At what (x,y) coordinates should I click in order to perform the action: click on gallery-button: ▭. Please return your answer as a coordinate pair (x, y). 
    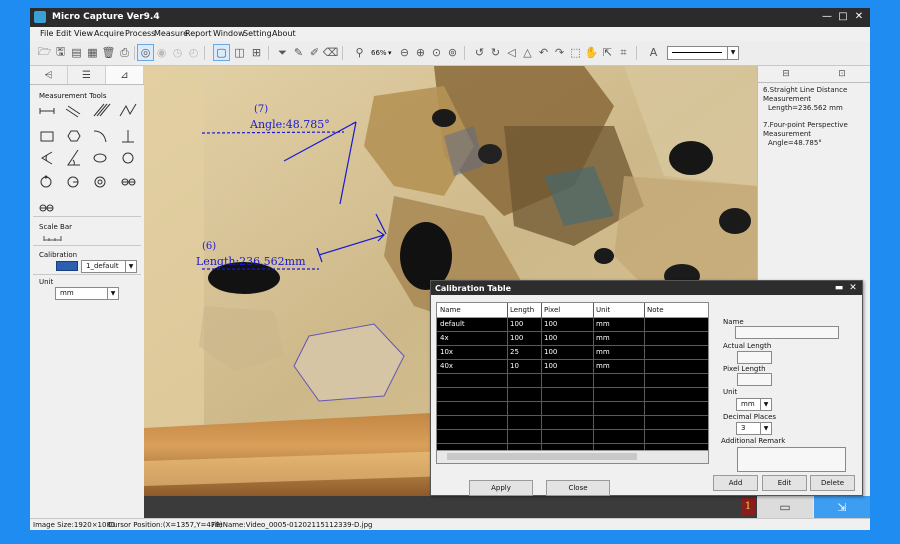
    Looking at the image, I should click on (785, 507).